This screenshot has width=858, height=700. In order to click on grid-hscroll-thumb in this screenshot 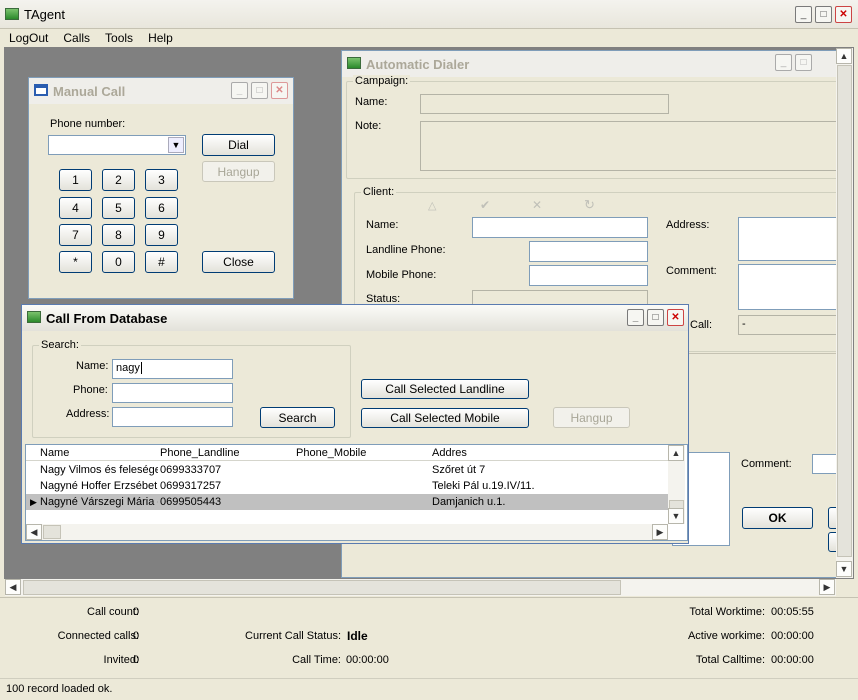, I will do `click(52, 532)`.